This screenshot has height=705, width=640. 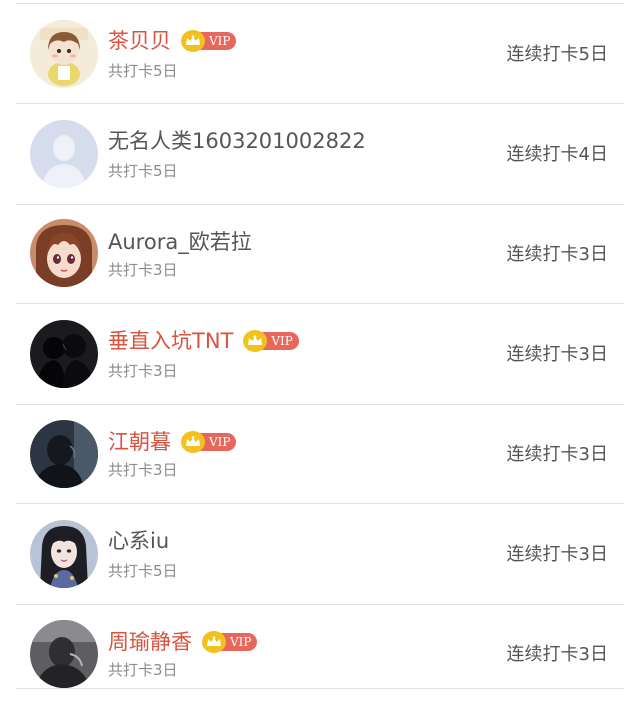 I want to click on user-name: 垂直入坑TNT, so click(x=170, y=341).